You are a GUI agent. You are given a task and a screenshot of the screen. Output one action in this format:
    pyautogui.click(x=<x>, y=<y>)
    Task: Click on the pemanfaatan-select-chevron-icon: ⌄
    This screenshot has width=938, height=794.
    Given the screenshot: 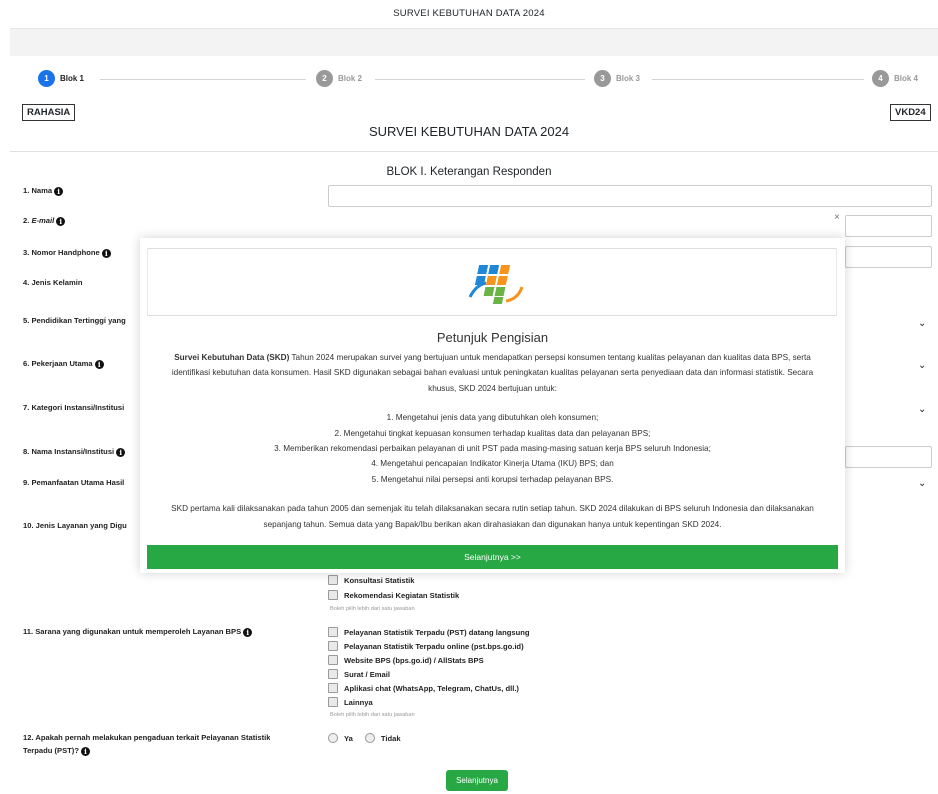 What is the action you would take?
    pyautogui.click(x=925, y=484)
    